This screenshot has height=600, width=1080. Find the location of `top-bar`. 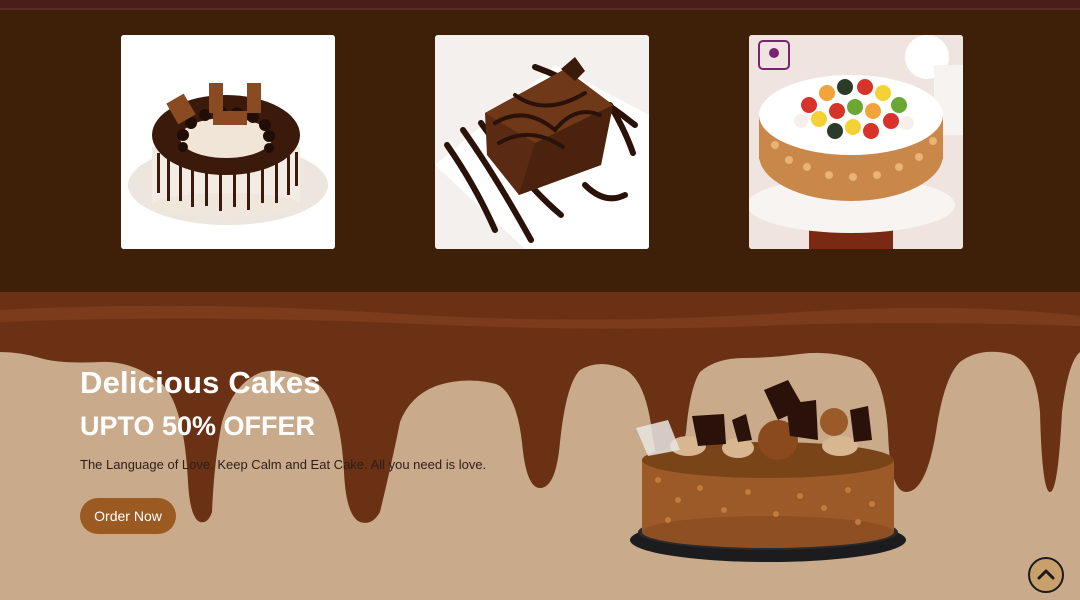

top-bar is located at coordinates (540, 5).